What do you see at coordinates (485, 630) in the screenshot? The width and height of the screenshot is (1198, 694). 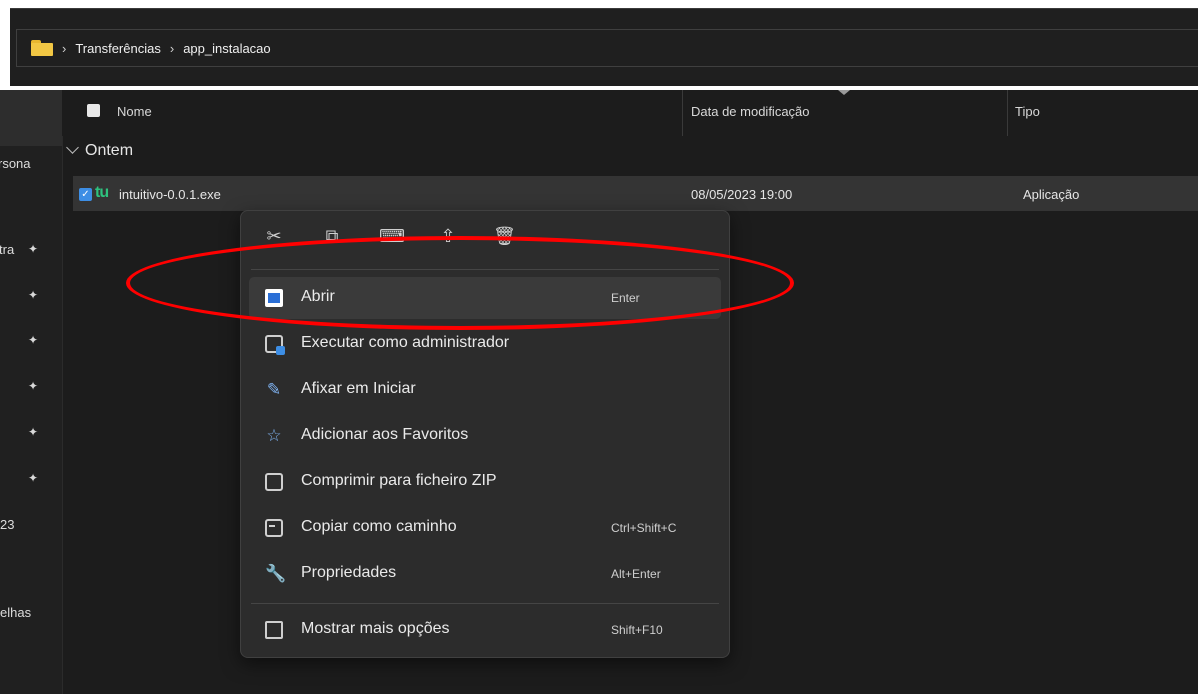 I see `menu-item-show-more-options: Mostrar mais opções Shift+F10` at bounding box center [485, 630].